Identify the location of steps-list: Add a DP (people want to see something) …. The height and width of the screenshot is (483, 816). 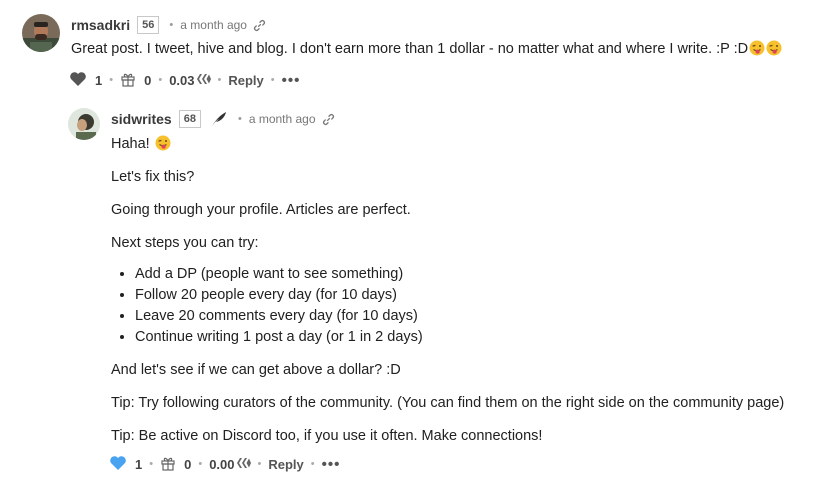
(468, 306).